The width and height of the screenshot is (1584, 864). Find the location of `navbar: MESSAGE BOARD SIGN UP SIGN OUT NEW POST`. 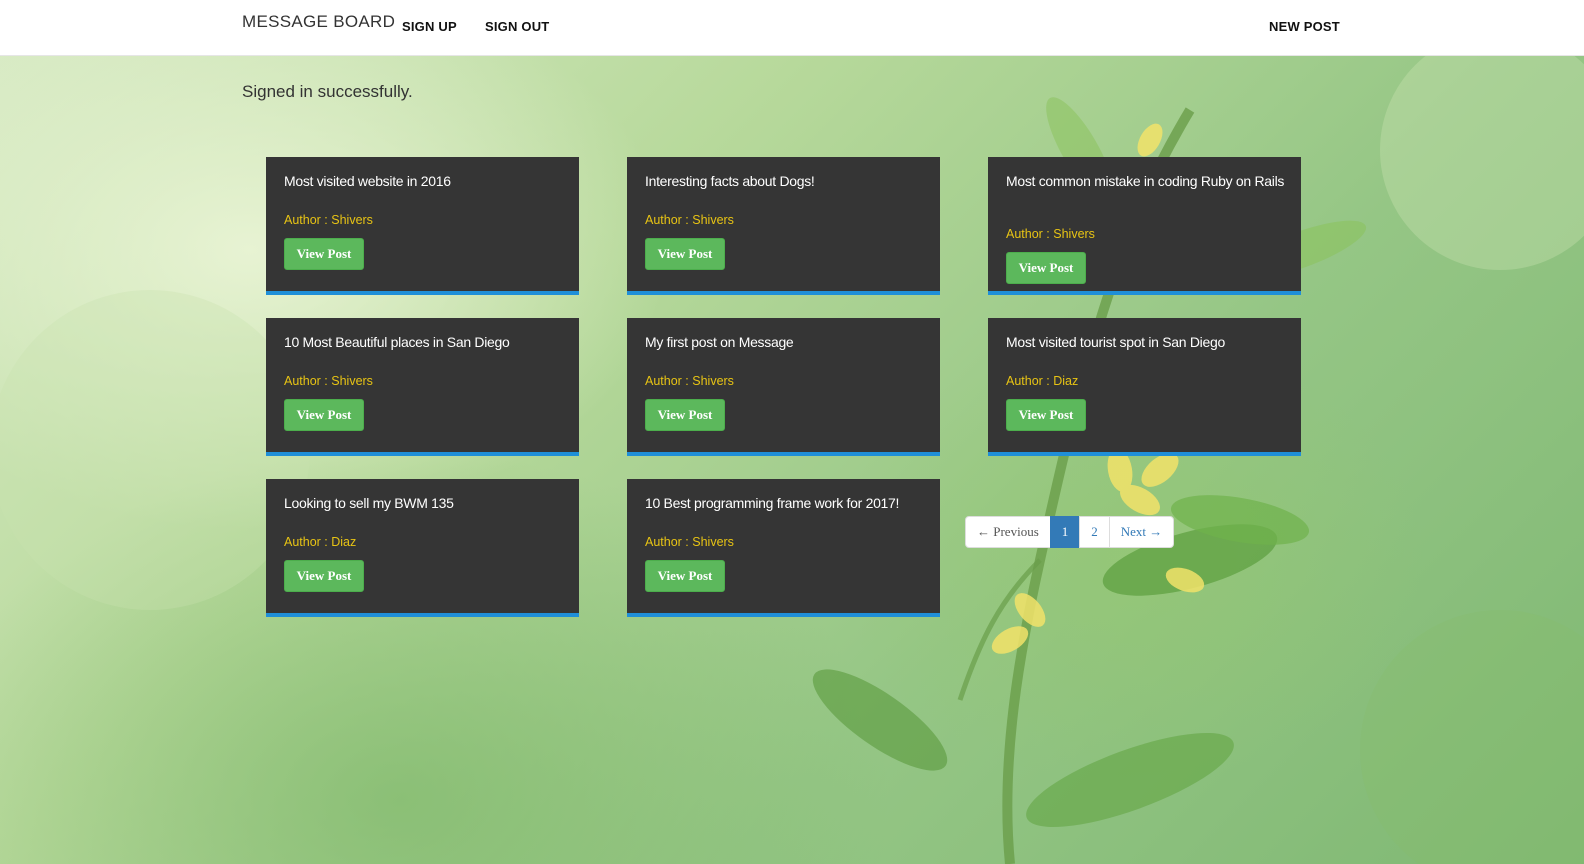

navbar: MESSAGE BOARD SIGN UP SIGN OUT NEW POST is located at coordinates (792, 28).